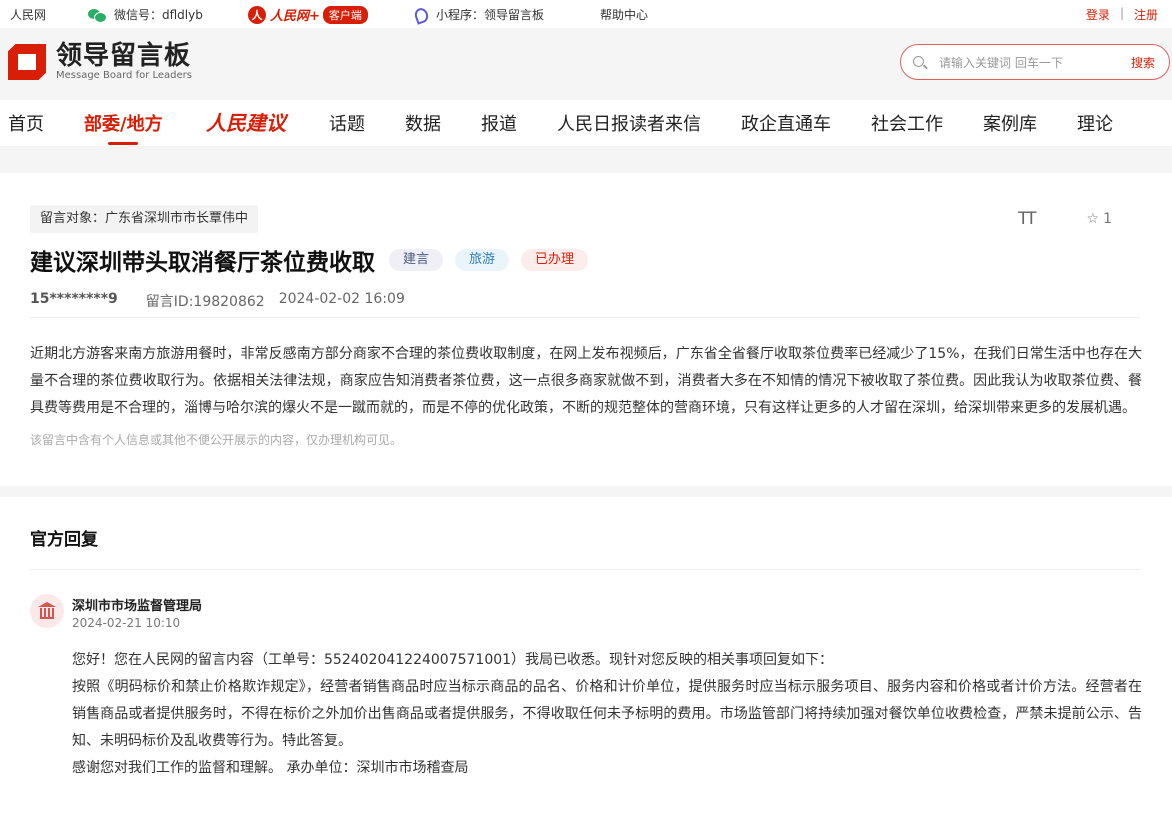  What do you see at coordinates (1010, 123) in the screenshot?
I see `nav-case-library: 案例库` at bounding box center [1010, 123].